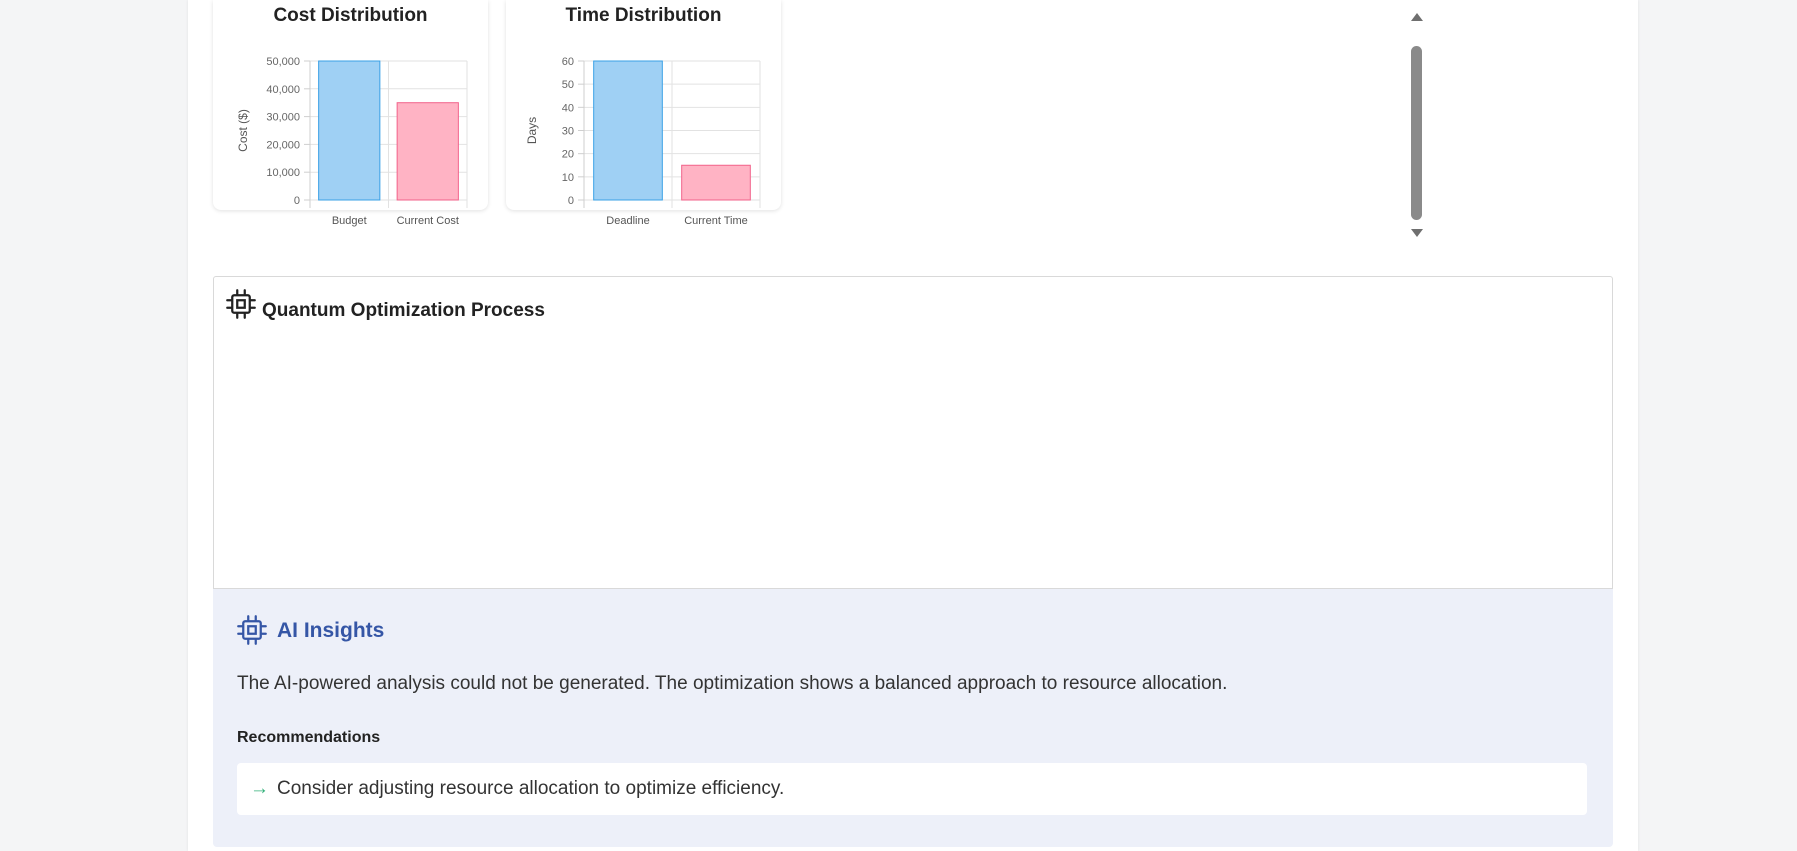 This screenshot has height=851, width=1797. Describe the element at coordinates (403, 310) in the screenshot. I see `quantum-title: Quantum Optimization Process` at that location.